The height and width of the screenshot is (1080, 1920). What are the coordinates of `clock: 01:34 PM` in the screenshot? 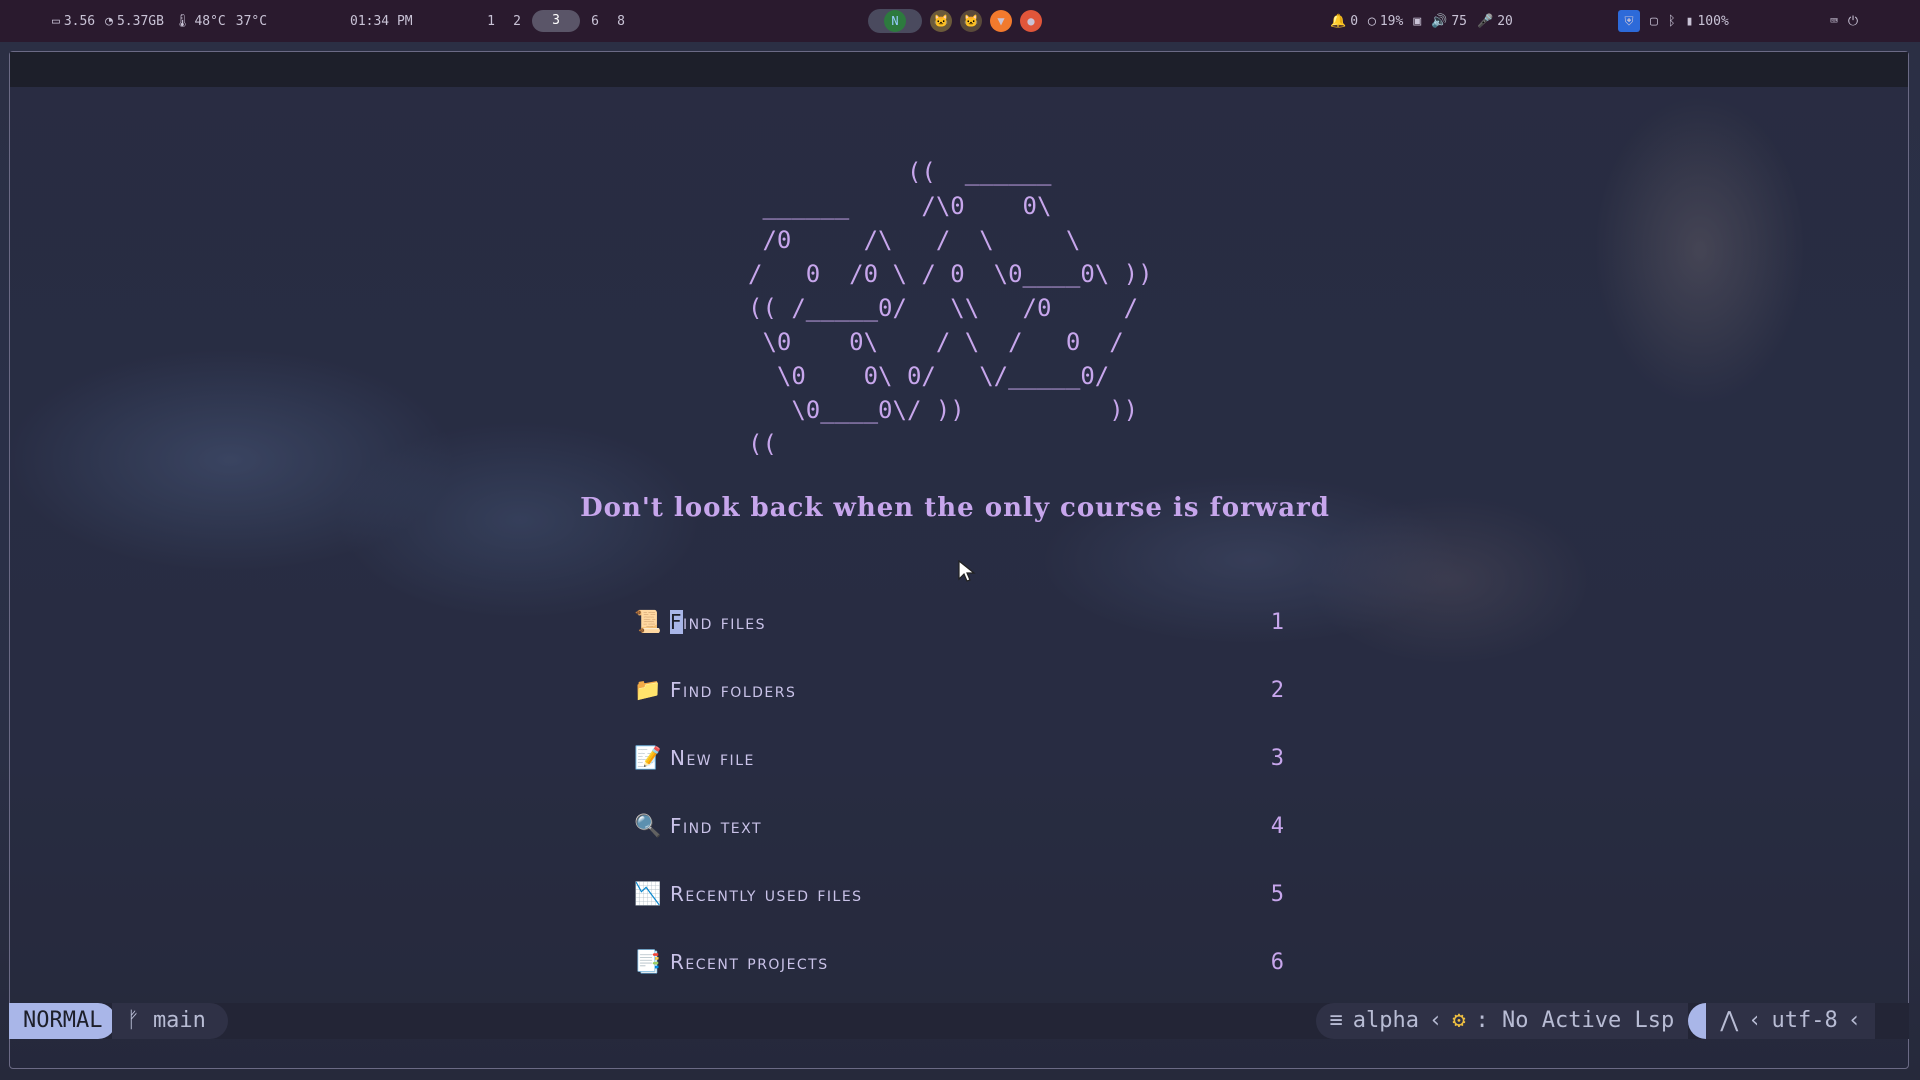 It's located at (381, 21).